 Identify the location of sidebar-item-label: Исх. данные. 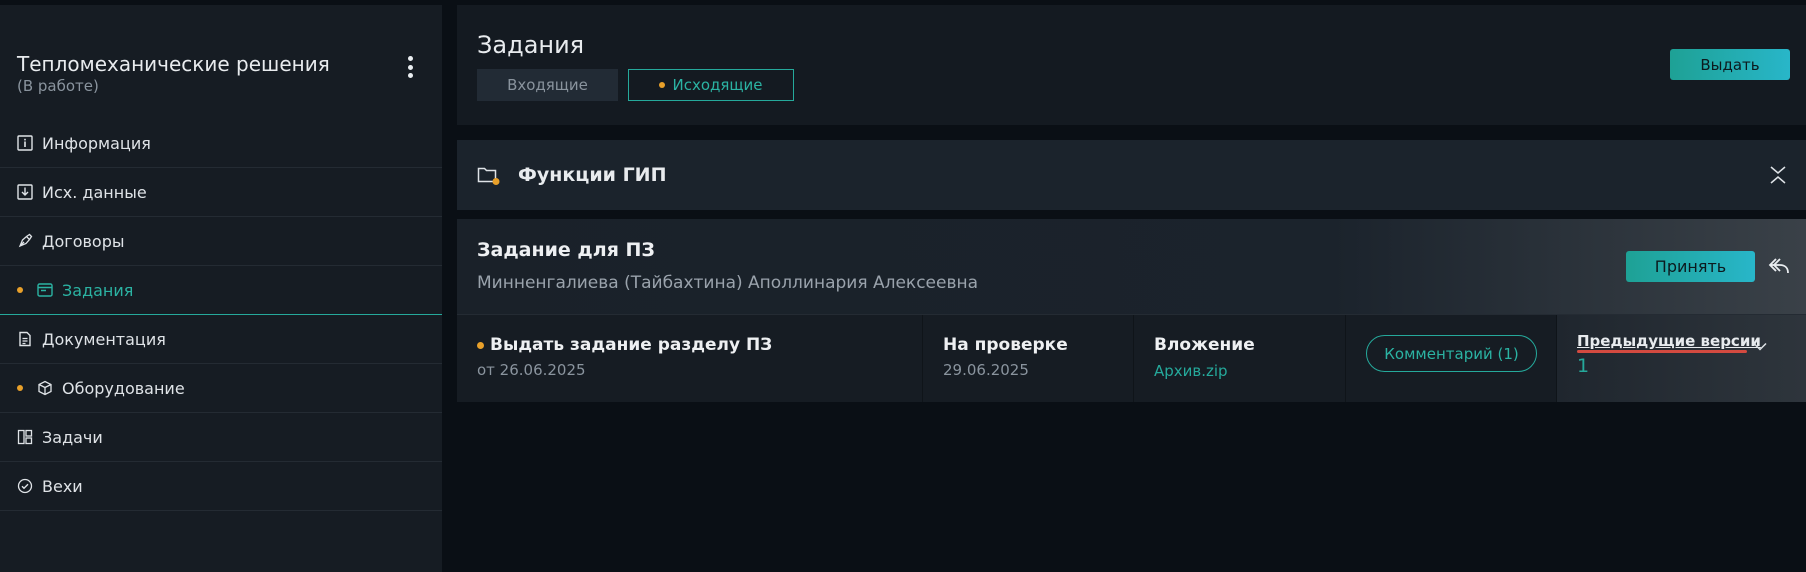
(94, 192).